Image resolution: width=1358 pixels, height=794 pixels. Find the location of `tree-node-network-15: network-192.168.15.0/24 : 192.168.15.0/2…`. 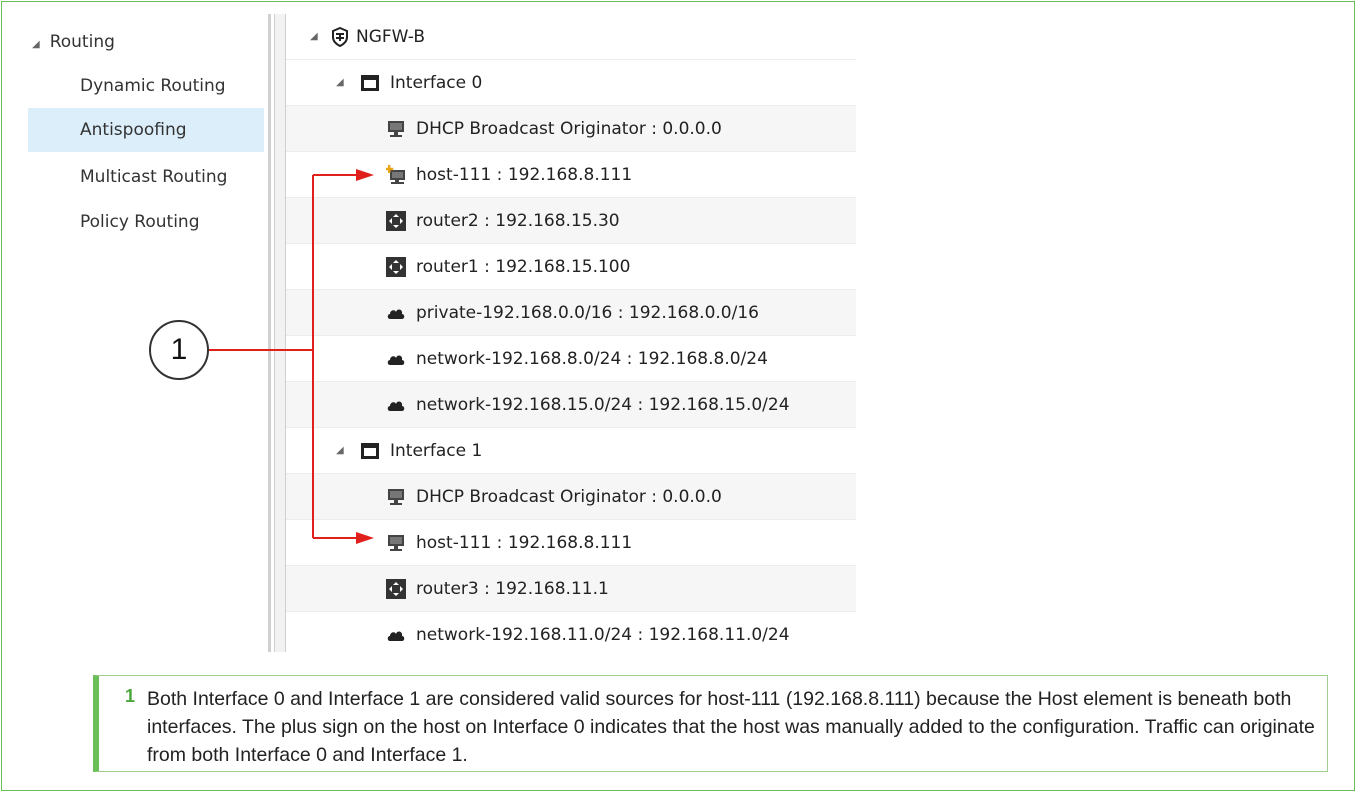

tree-node-network-15: network-192.168.15.0/24 : 192.168.15.0/2… is located at coordinates (571, 405).